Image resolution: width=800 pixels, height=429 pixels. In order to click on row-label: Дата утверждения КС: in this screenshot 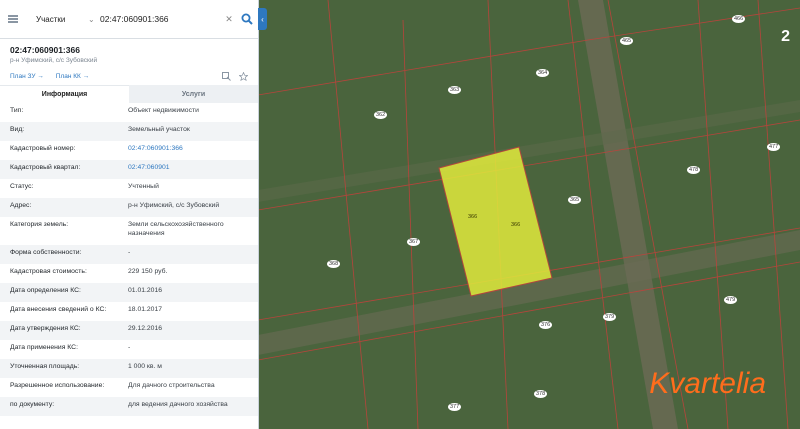, I will do `click(45, 328)`.